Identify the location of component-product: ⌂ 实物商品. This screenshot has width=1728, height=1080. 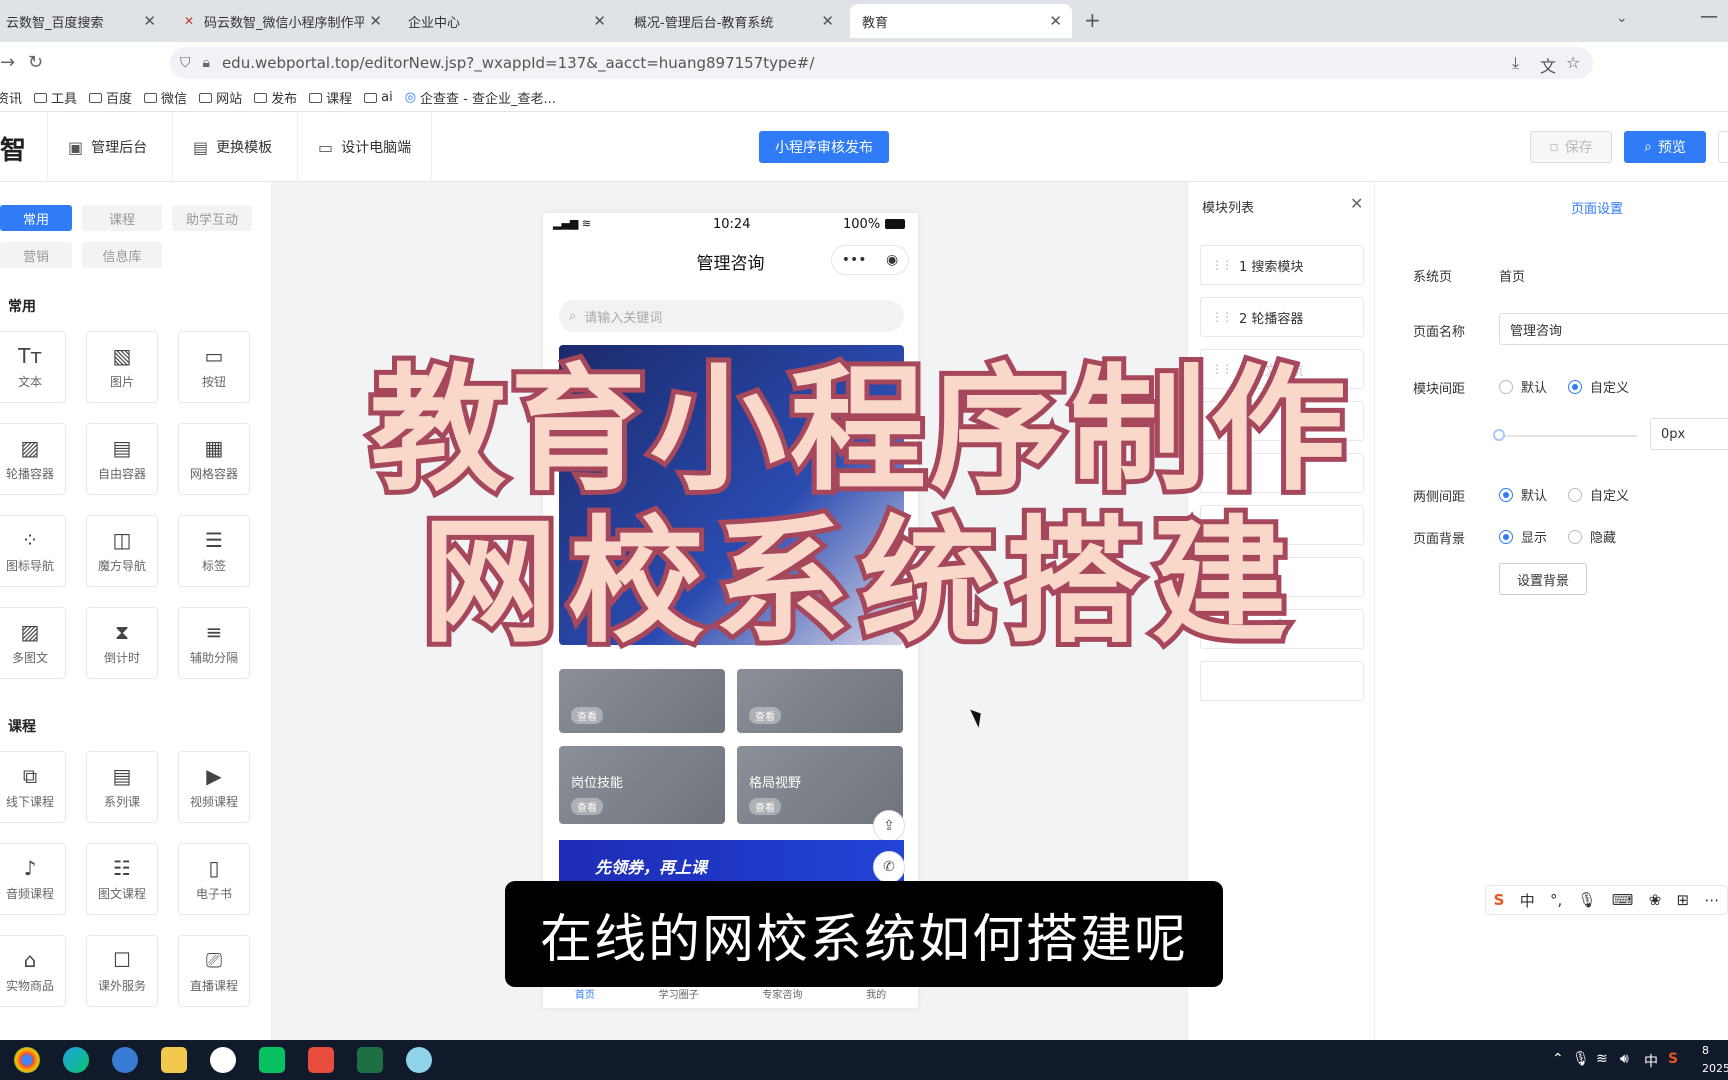
(33, 971).